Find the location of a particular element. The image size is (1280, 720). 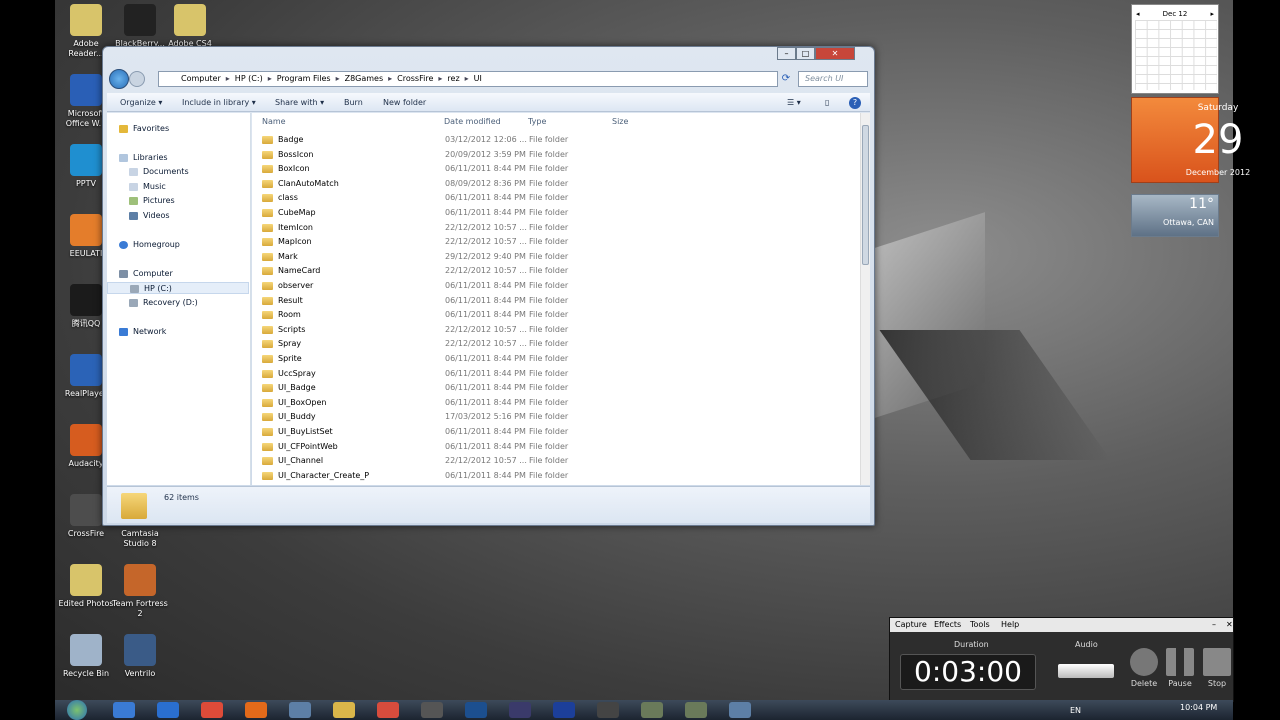

breadcrumb-item: Computer is located at coordinates (201, 78).